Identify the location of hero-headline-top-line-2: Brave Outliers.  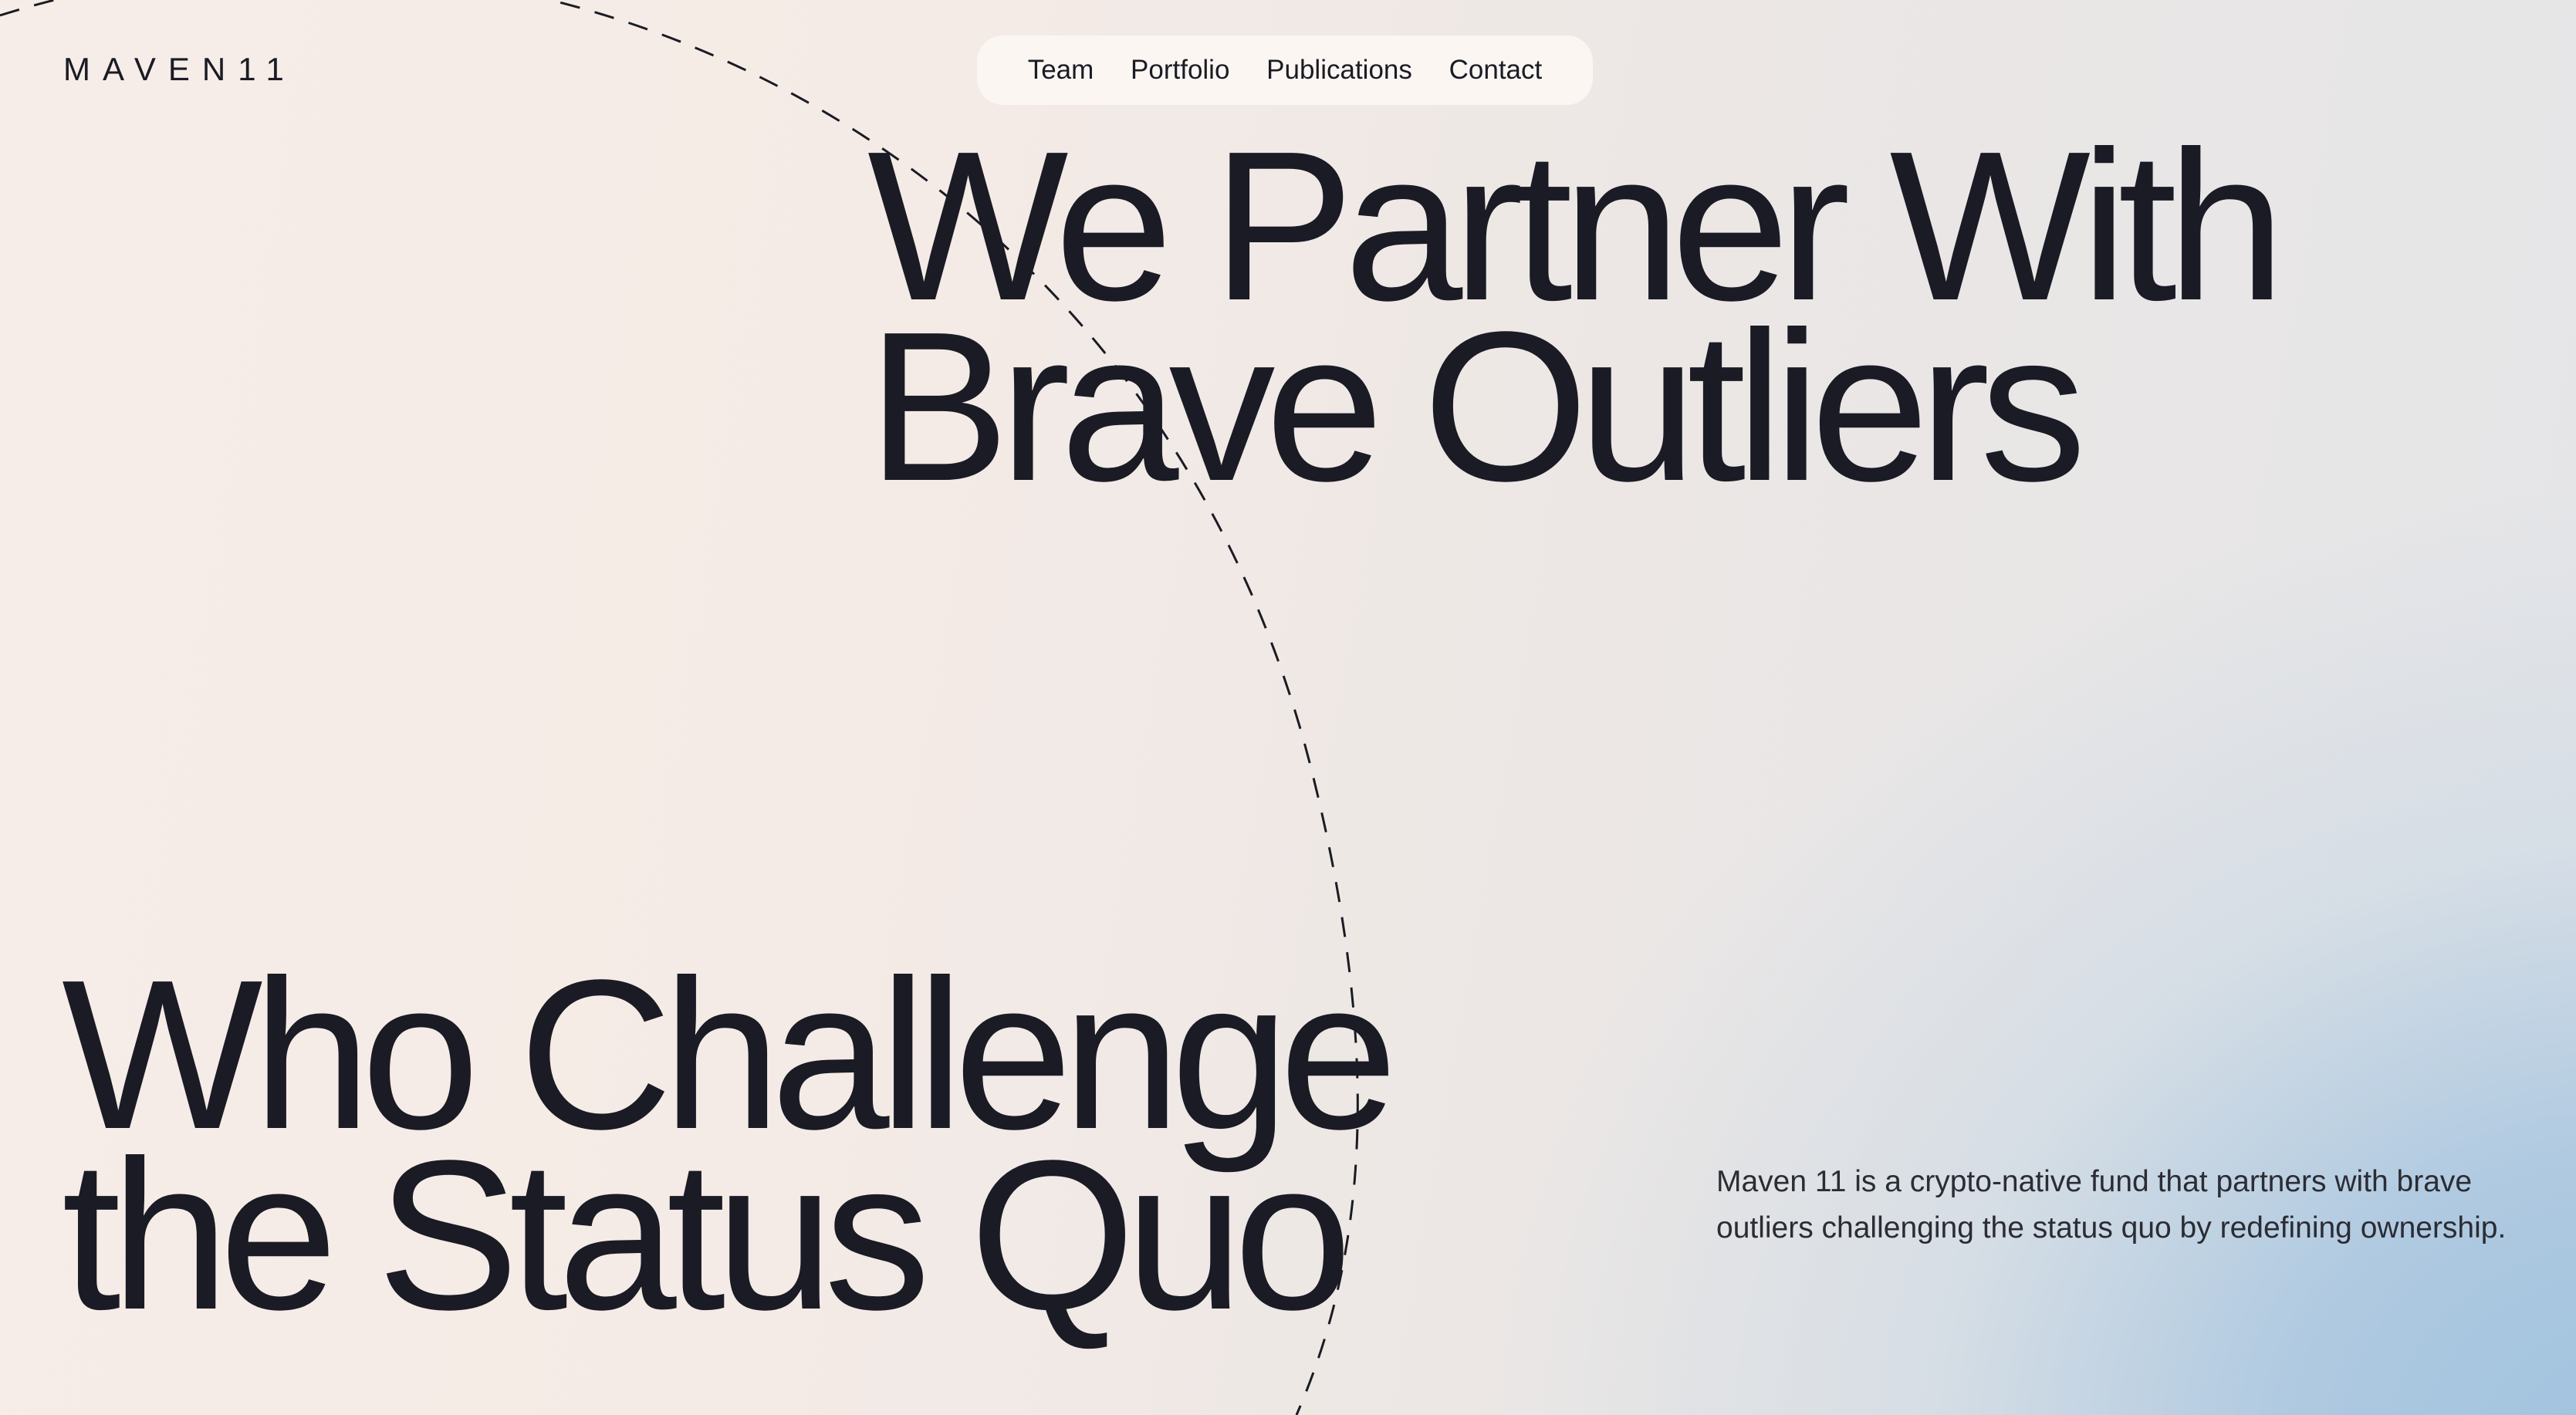
(1477, 406).